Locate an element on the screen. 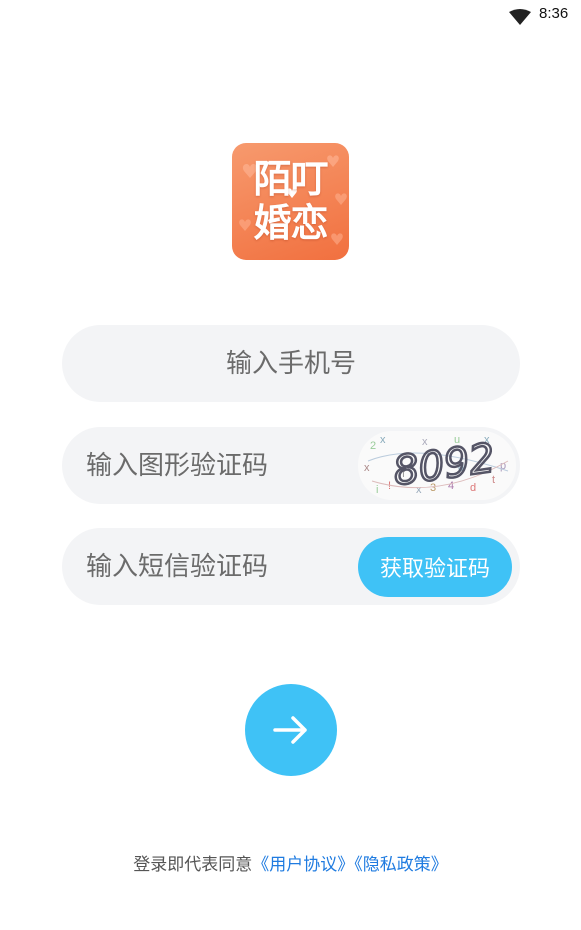  phone-field is located at coordinates (291, 363).